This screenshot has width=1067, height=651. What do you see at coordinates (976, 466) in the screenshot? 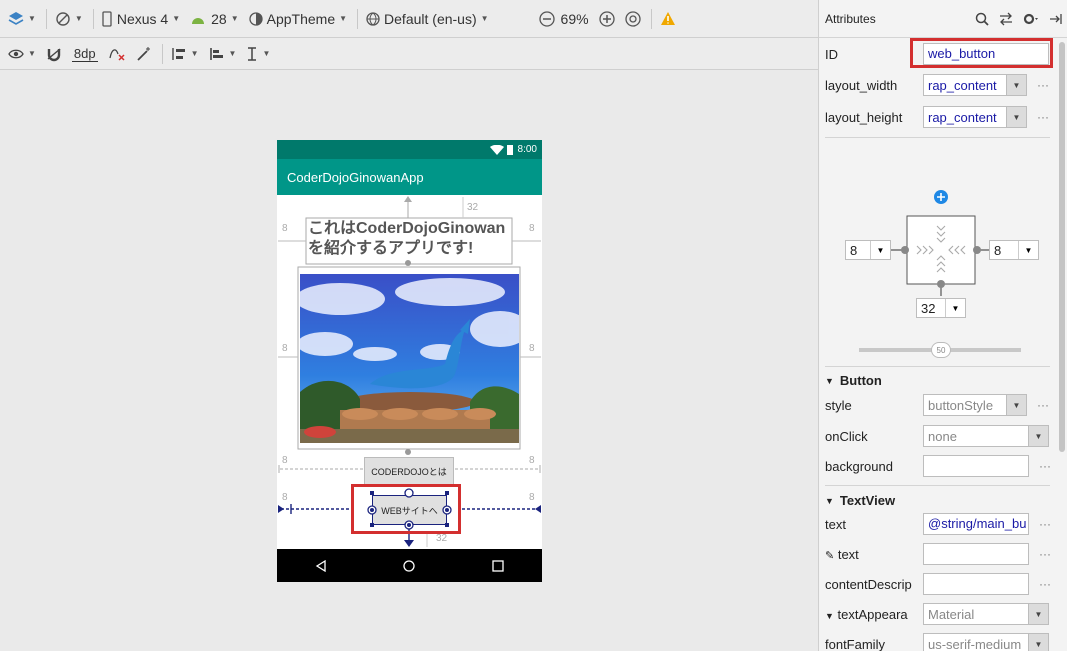
I see `background-field` at bounding box center [976, 466].